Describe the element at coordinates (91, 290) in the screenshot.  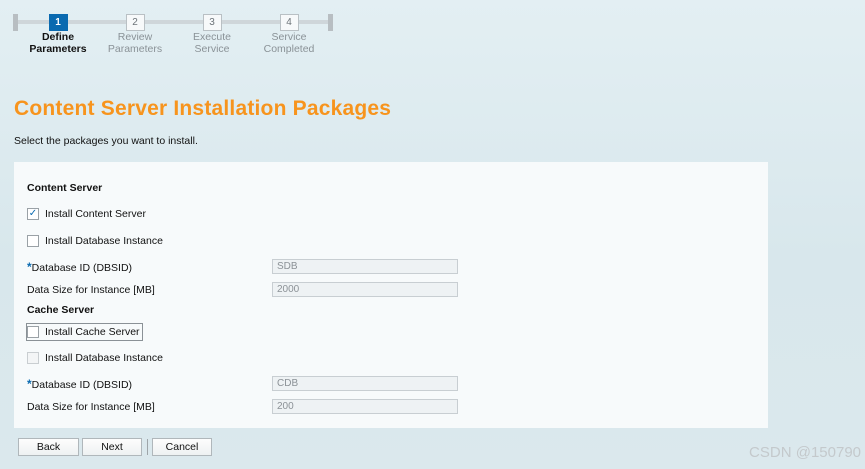
I see `content-db-size-label: Data Size for Instance [MB]` at that location.